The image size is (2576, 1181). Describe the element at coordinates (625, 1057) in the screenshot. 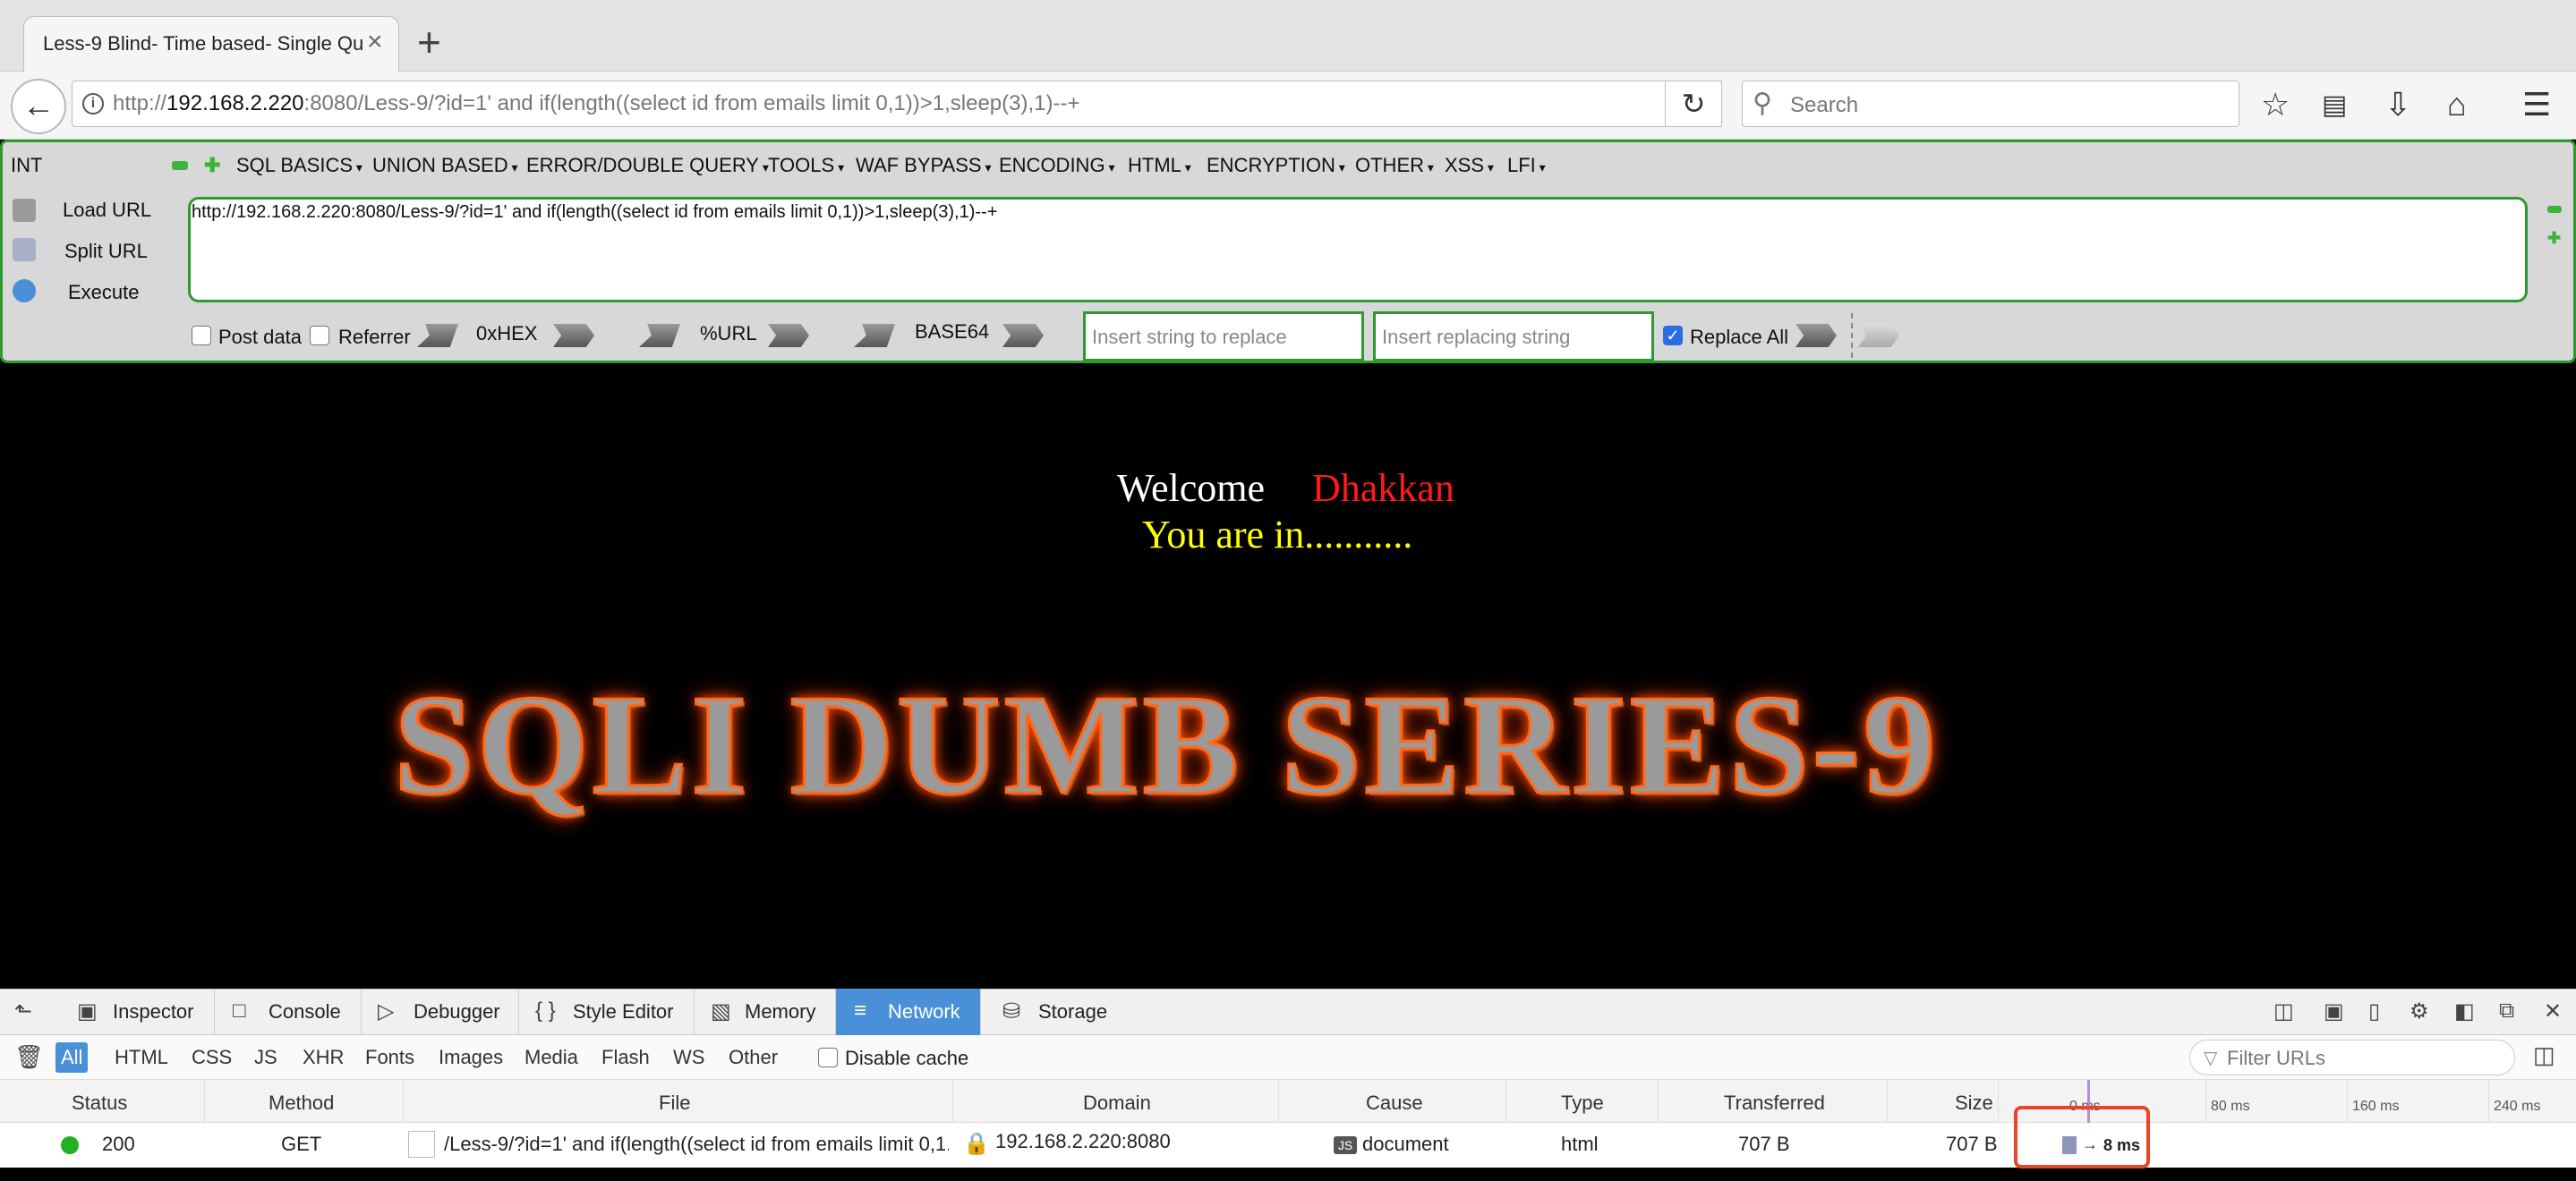

I see `filter-flash: Flash` at that location.